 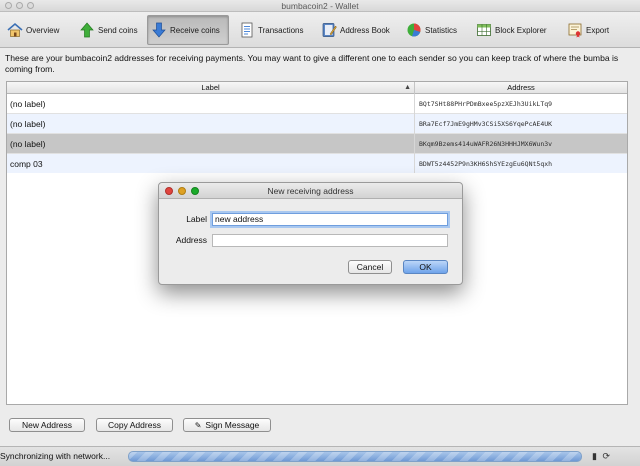 I want to click on toolbar-label: Transactions, so click(x=281, y=30).